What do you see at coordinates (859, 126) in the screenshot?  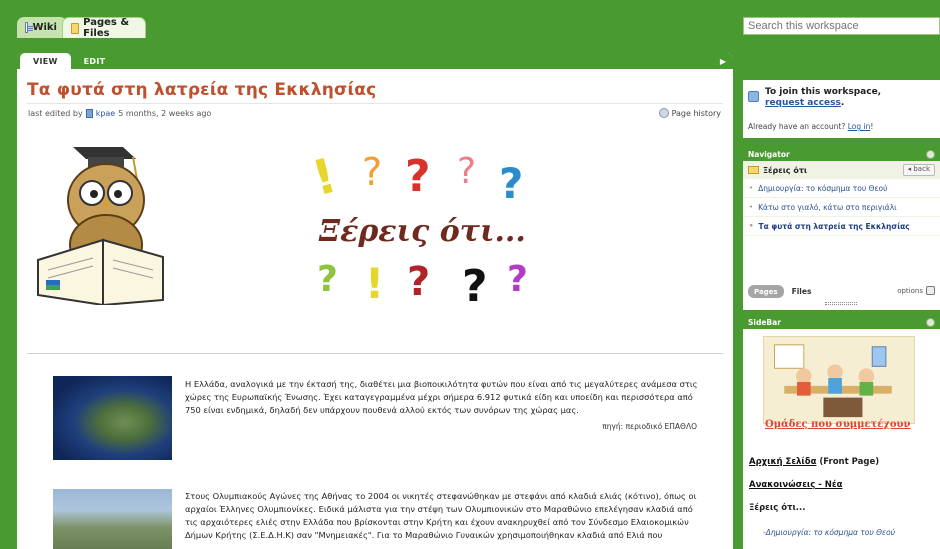 I see `login-link: Log in` at bounding box center [859, 126].